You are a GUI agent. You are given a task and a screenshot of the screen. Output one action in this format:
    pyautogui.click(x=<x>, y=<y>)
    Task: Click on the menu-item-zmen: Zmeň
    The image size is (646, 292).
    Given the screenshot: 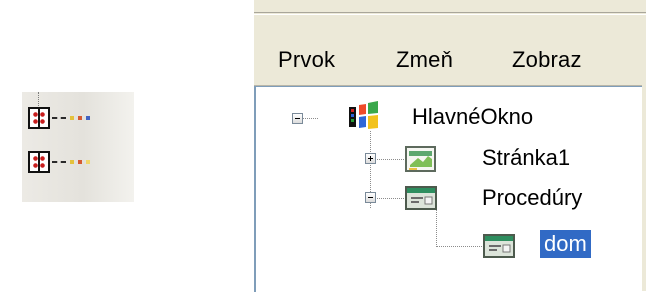 What is the action you would take?
    pyautogui.click(x=424, y=60)
    